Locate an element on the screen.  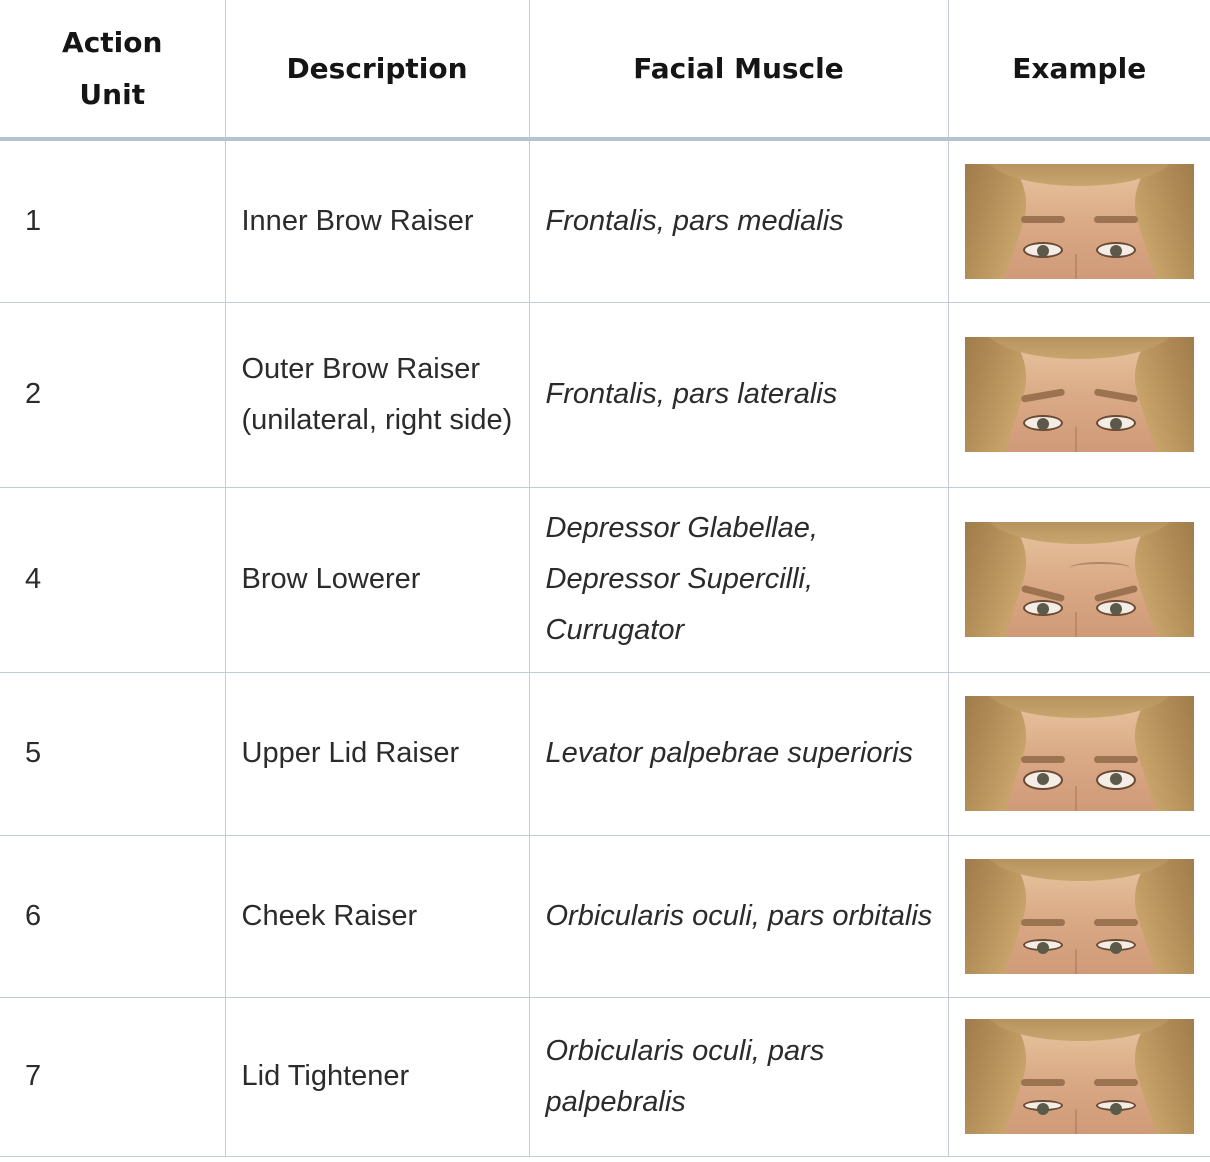
cell-description: Lid Tightener is located at coordinates (377, 1076).